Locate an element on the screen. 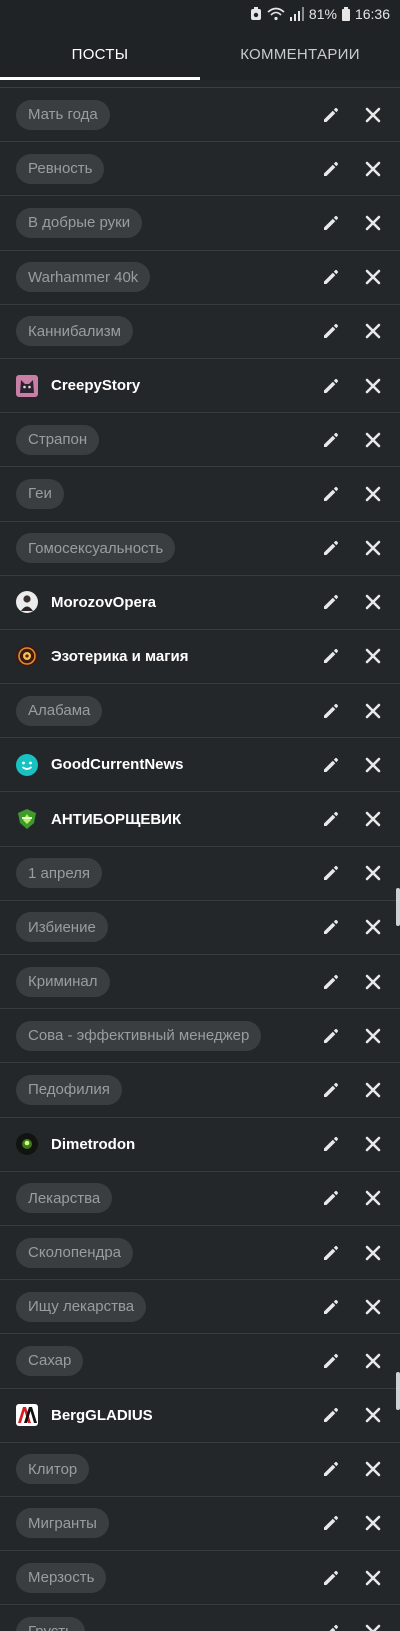 The image size is (400, 1631). tag-chip: Сахар is located at coordinates (50, 1360).